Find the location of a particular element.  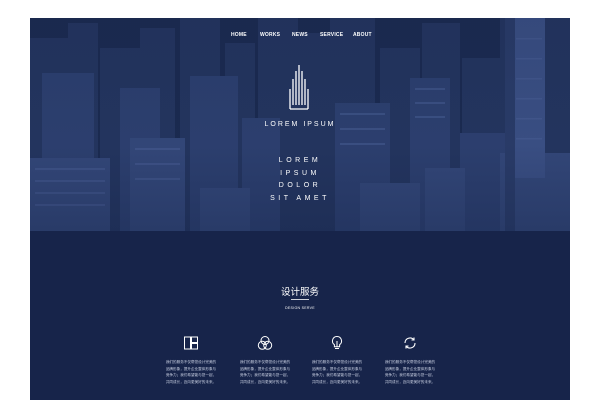

nav-item-service: SERVICE is located at coordinates (331, 35).